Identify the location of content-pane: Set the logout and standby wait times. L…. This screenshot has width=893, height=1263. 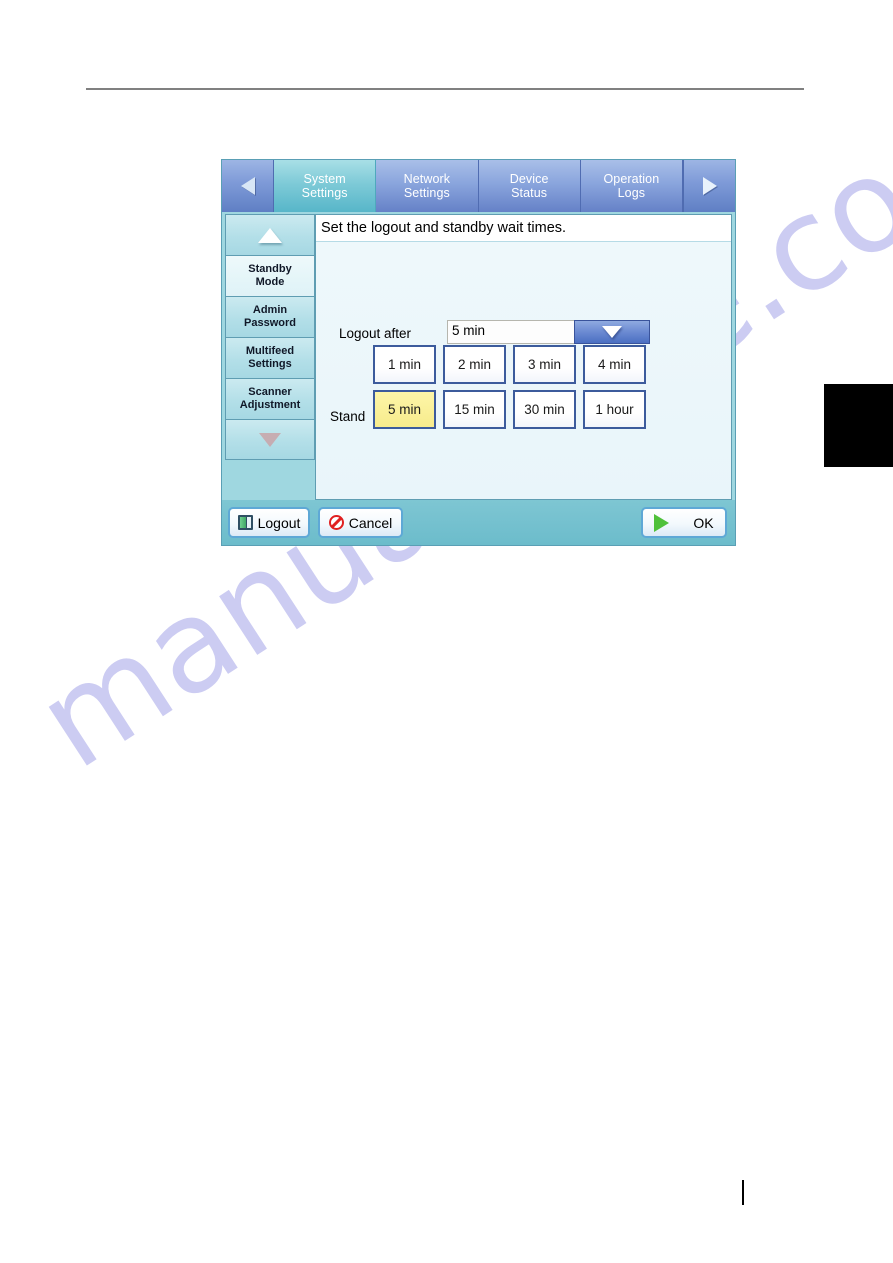
(523, 357).